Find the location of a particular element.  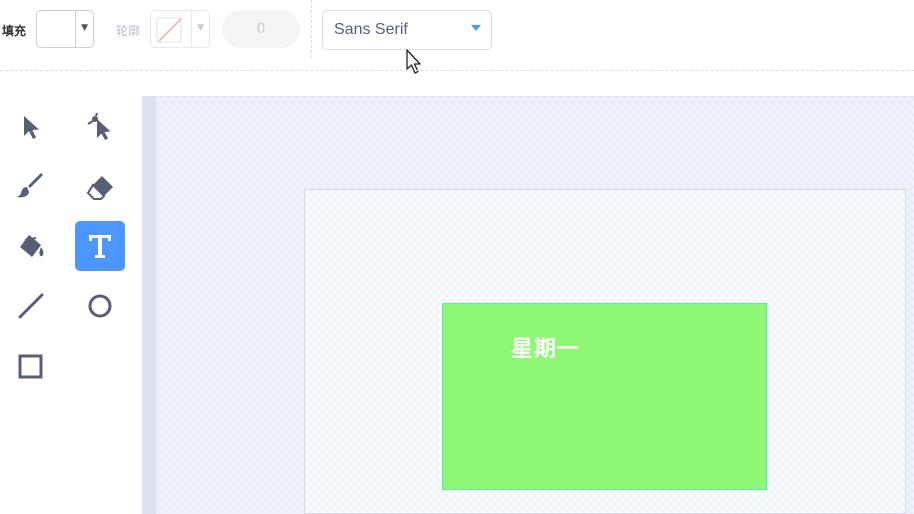

eraser-tool is located at coordinates (100, 186).